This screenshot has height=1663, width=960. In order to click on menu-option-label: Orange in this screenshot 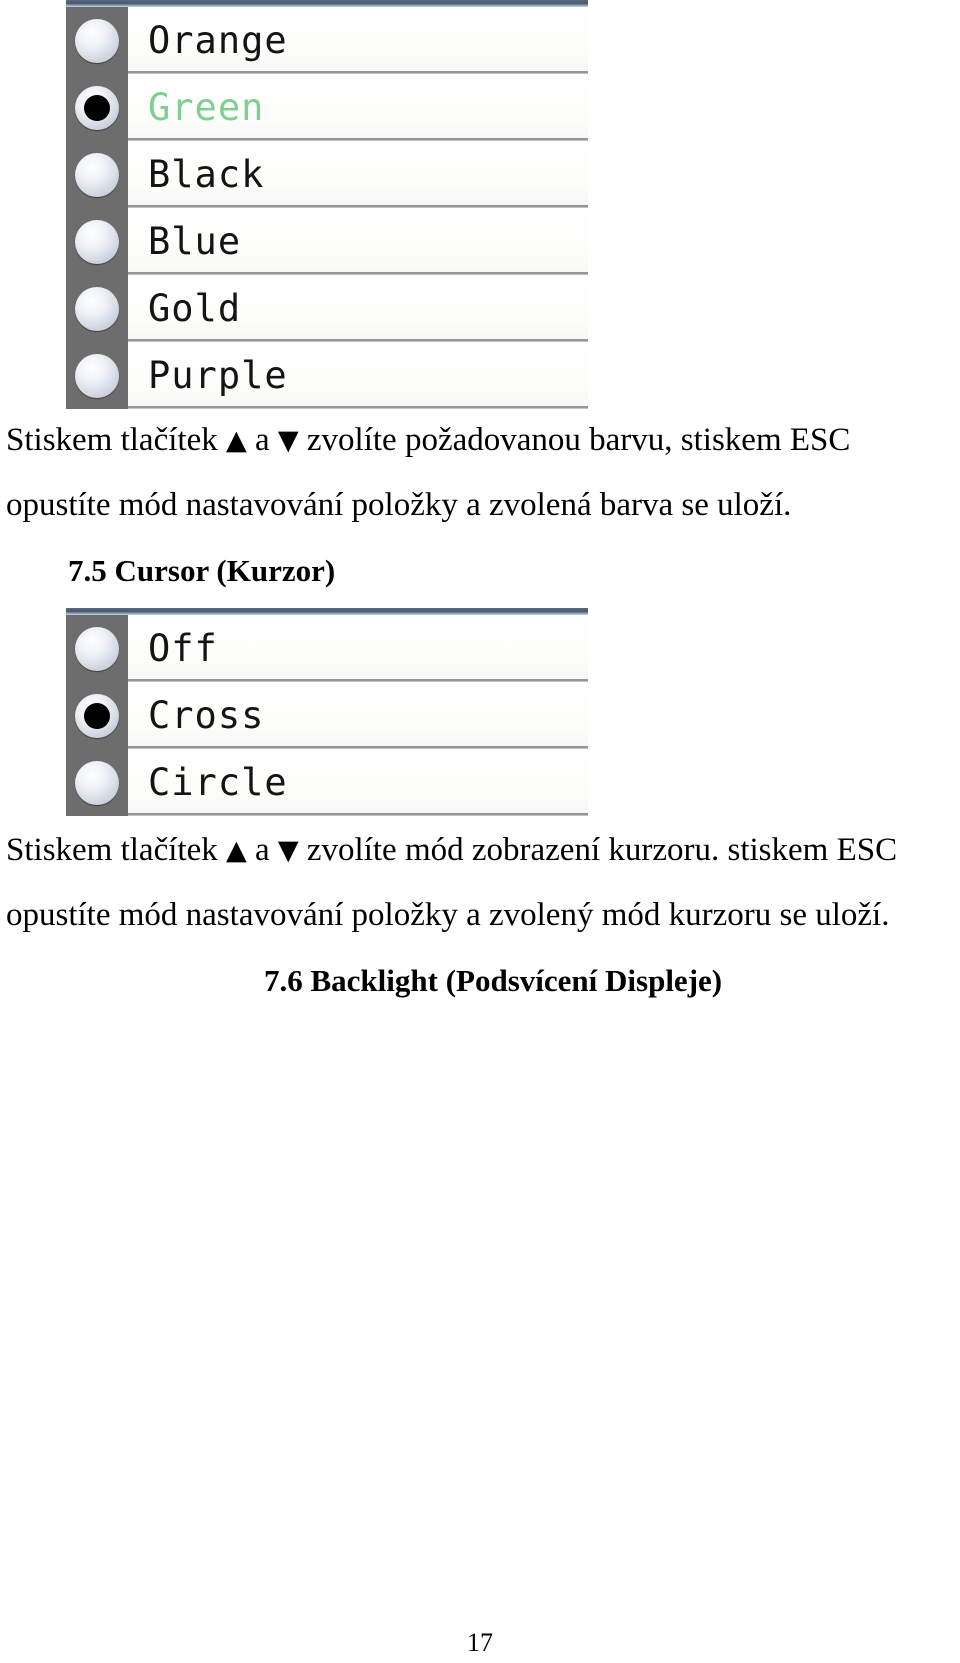, I will do `click(218, 40)`.